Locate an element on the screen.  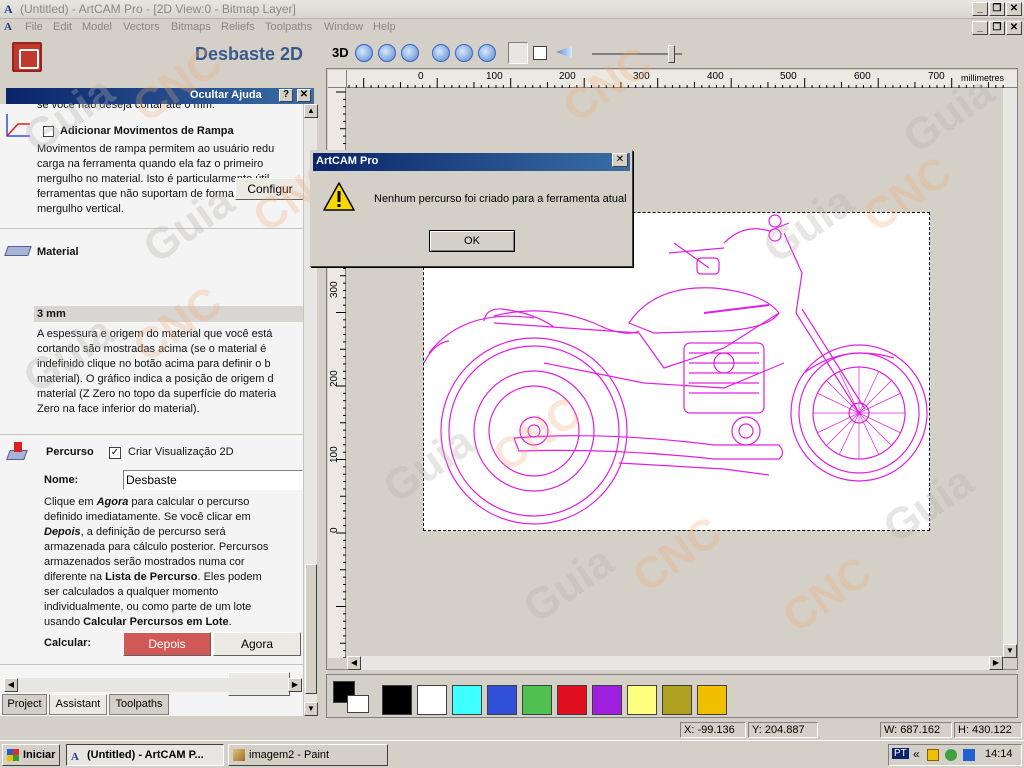
ruler-corner is located at coordinates (337, 79).